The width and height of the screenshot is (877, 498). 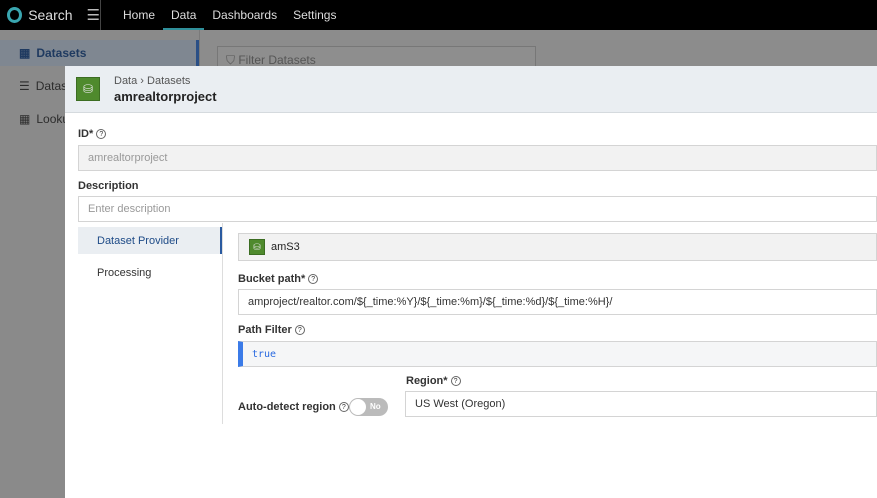 What do you see at coordinates (24, 86) in the screenshot?
I see `database-icon: ☰` at bounding box center [24, 86].